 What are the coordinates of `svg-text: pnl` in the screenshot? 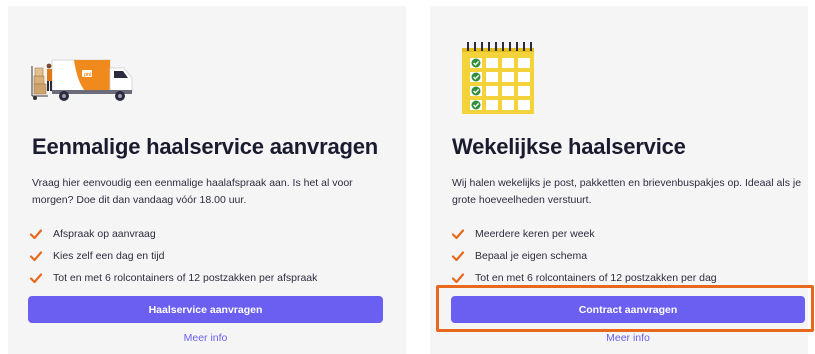 It's located at (88, 75).